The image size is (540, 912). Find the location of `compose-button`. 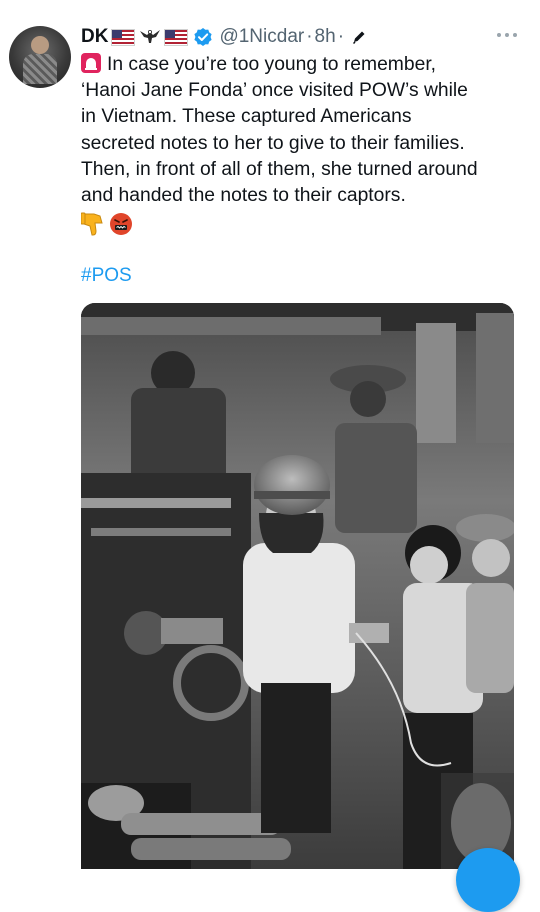

compose-button is located at coordinates (488, 880).